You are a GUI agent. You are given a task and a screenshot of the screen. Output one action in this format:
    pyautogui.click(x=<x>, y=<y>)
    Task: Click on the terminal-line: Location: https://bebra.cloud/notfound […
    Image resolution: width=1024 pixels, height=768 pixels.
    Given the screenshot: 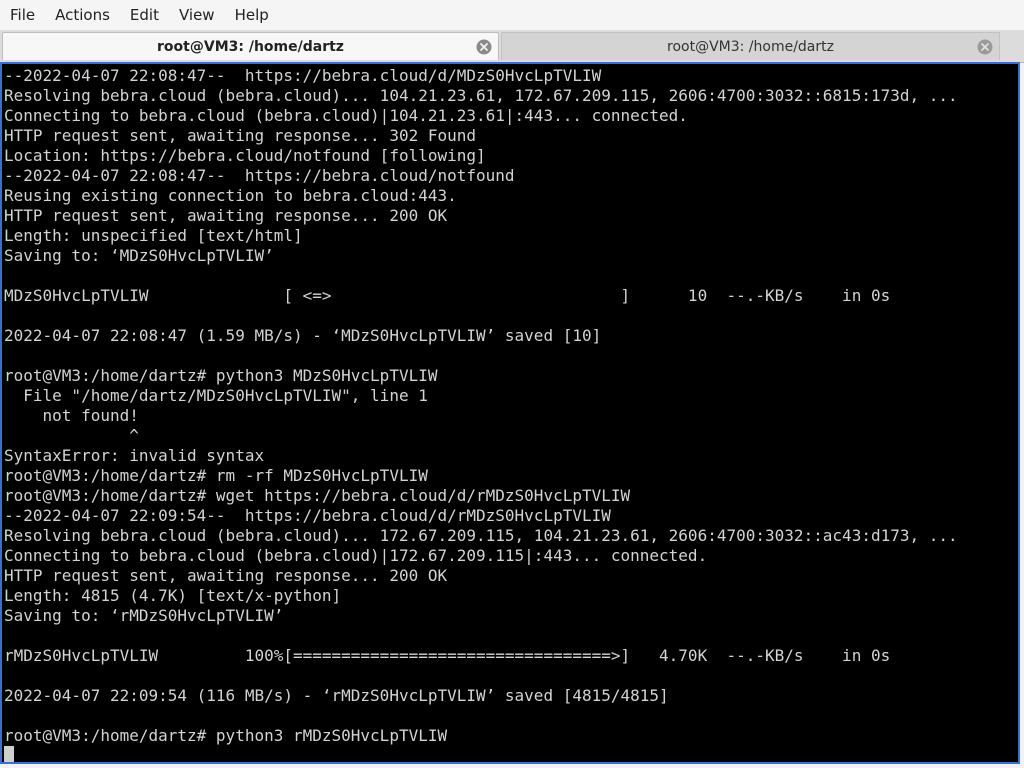 What is the action you would take?
    pyautogui.click(x=245, y=155)
    